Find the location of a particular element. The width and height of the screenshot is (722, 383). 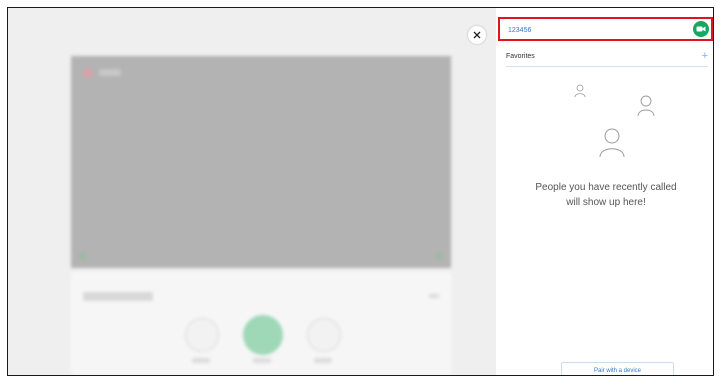

empty-message-line: People you have recently called is located at coordinates (606, 187).